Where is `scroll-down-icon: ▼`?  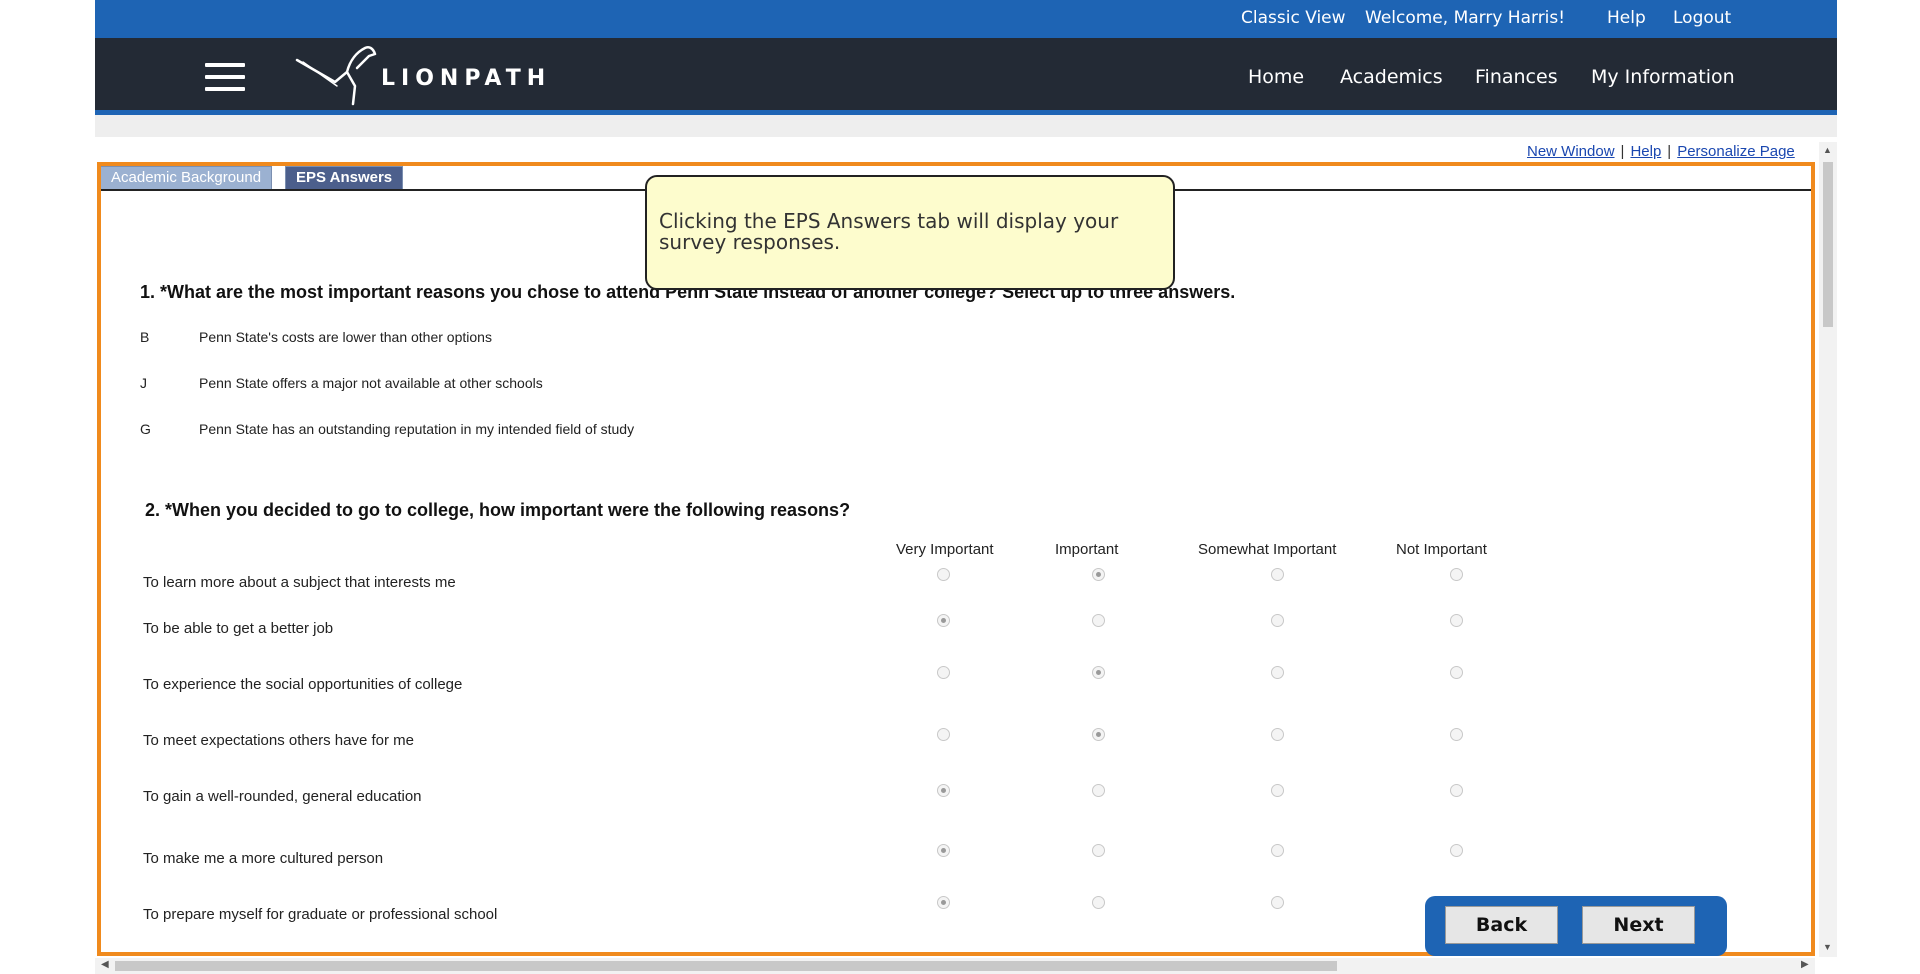
scroll-down-icon: ▼ is located at coordinates (1827, 947).